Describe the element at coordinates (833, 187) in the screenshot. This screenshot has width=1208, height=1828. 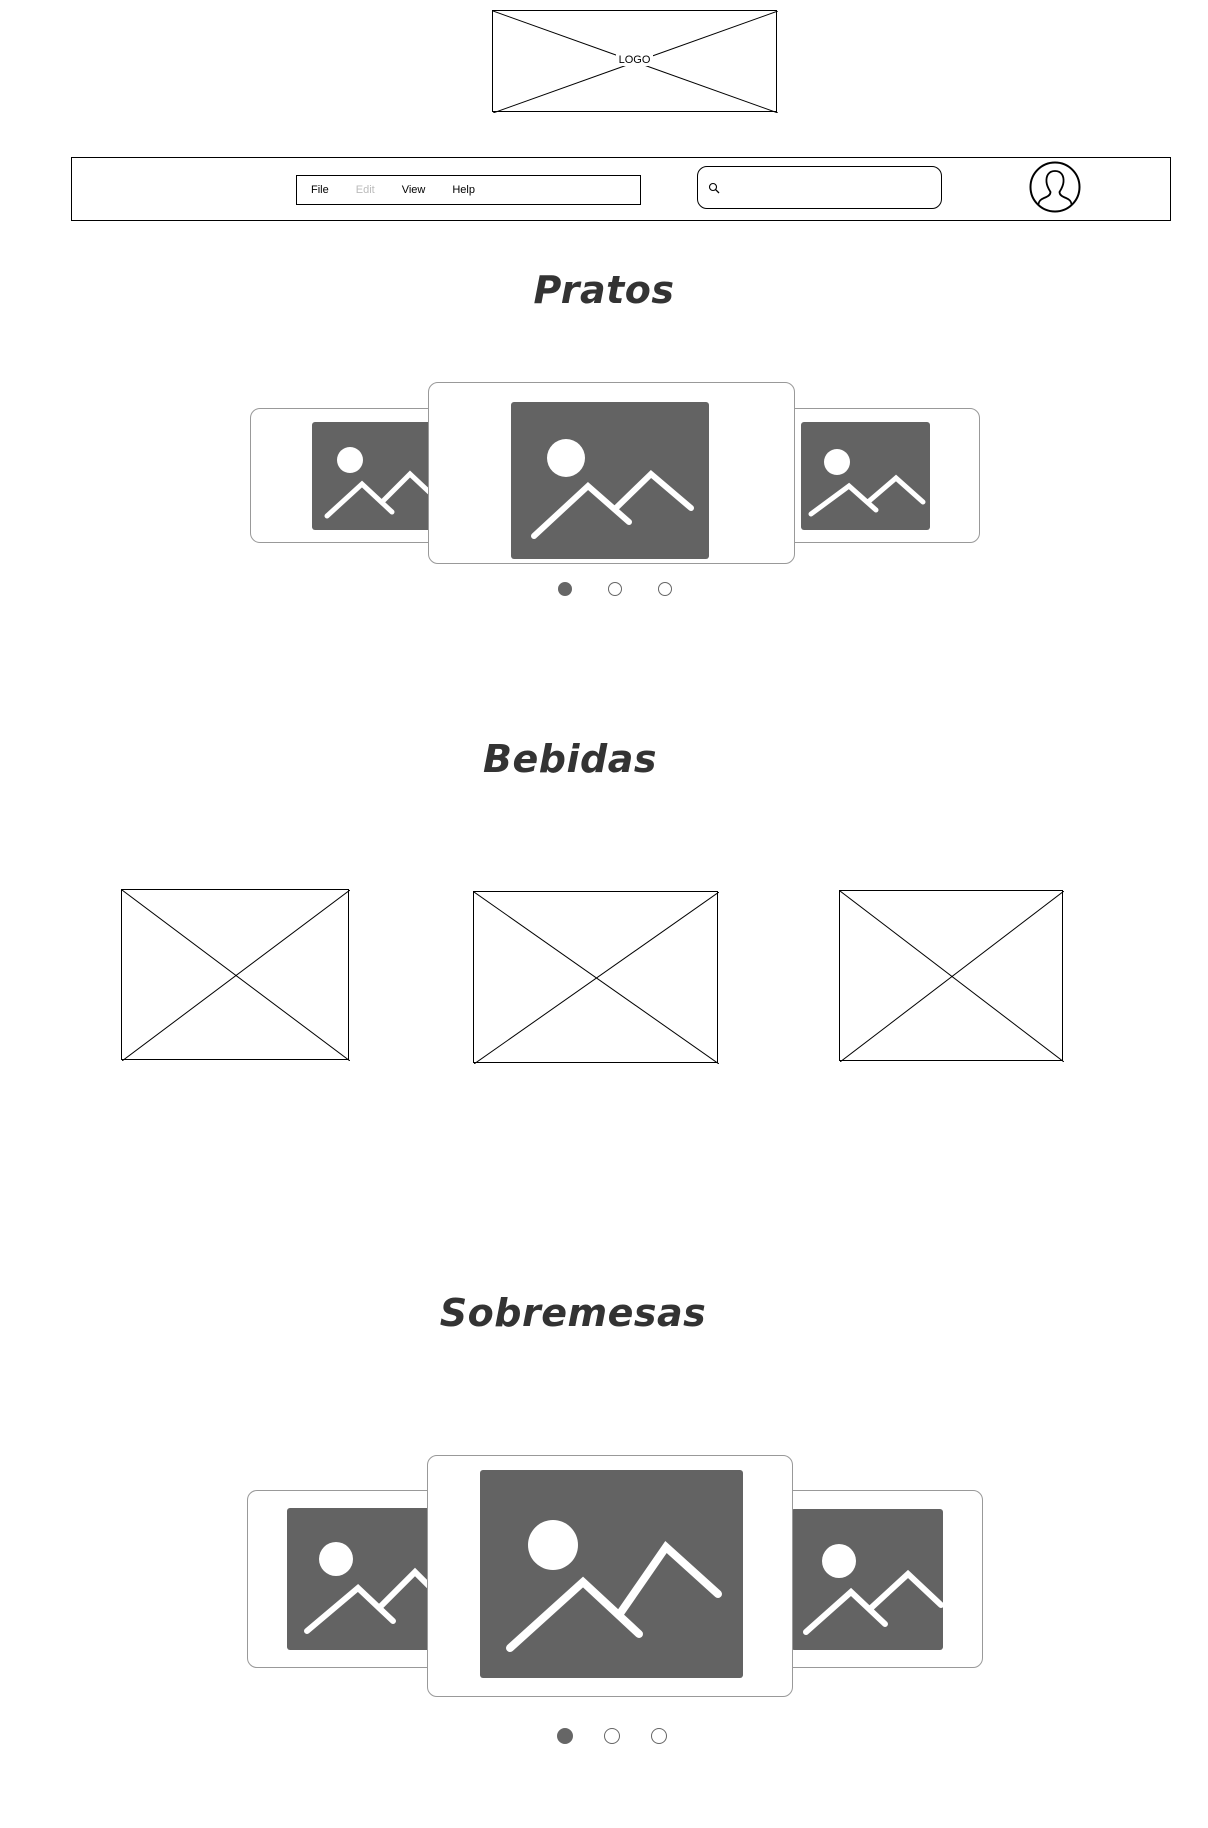
I see `search-input` at that location.